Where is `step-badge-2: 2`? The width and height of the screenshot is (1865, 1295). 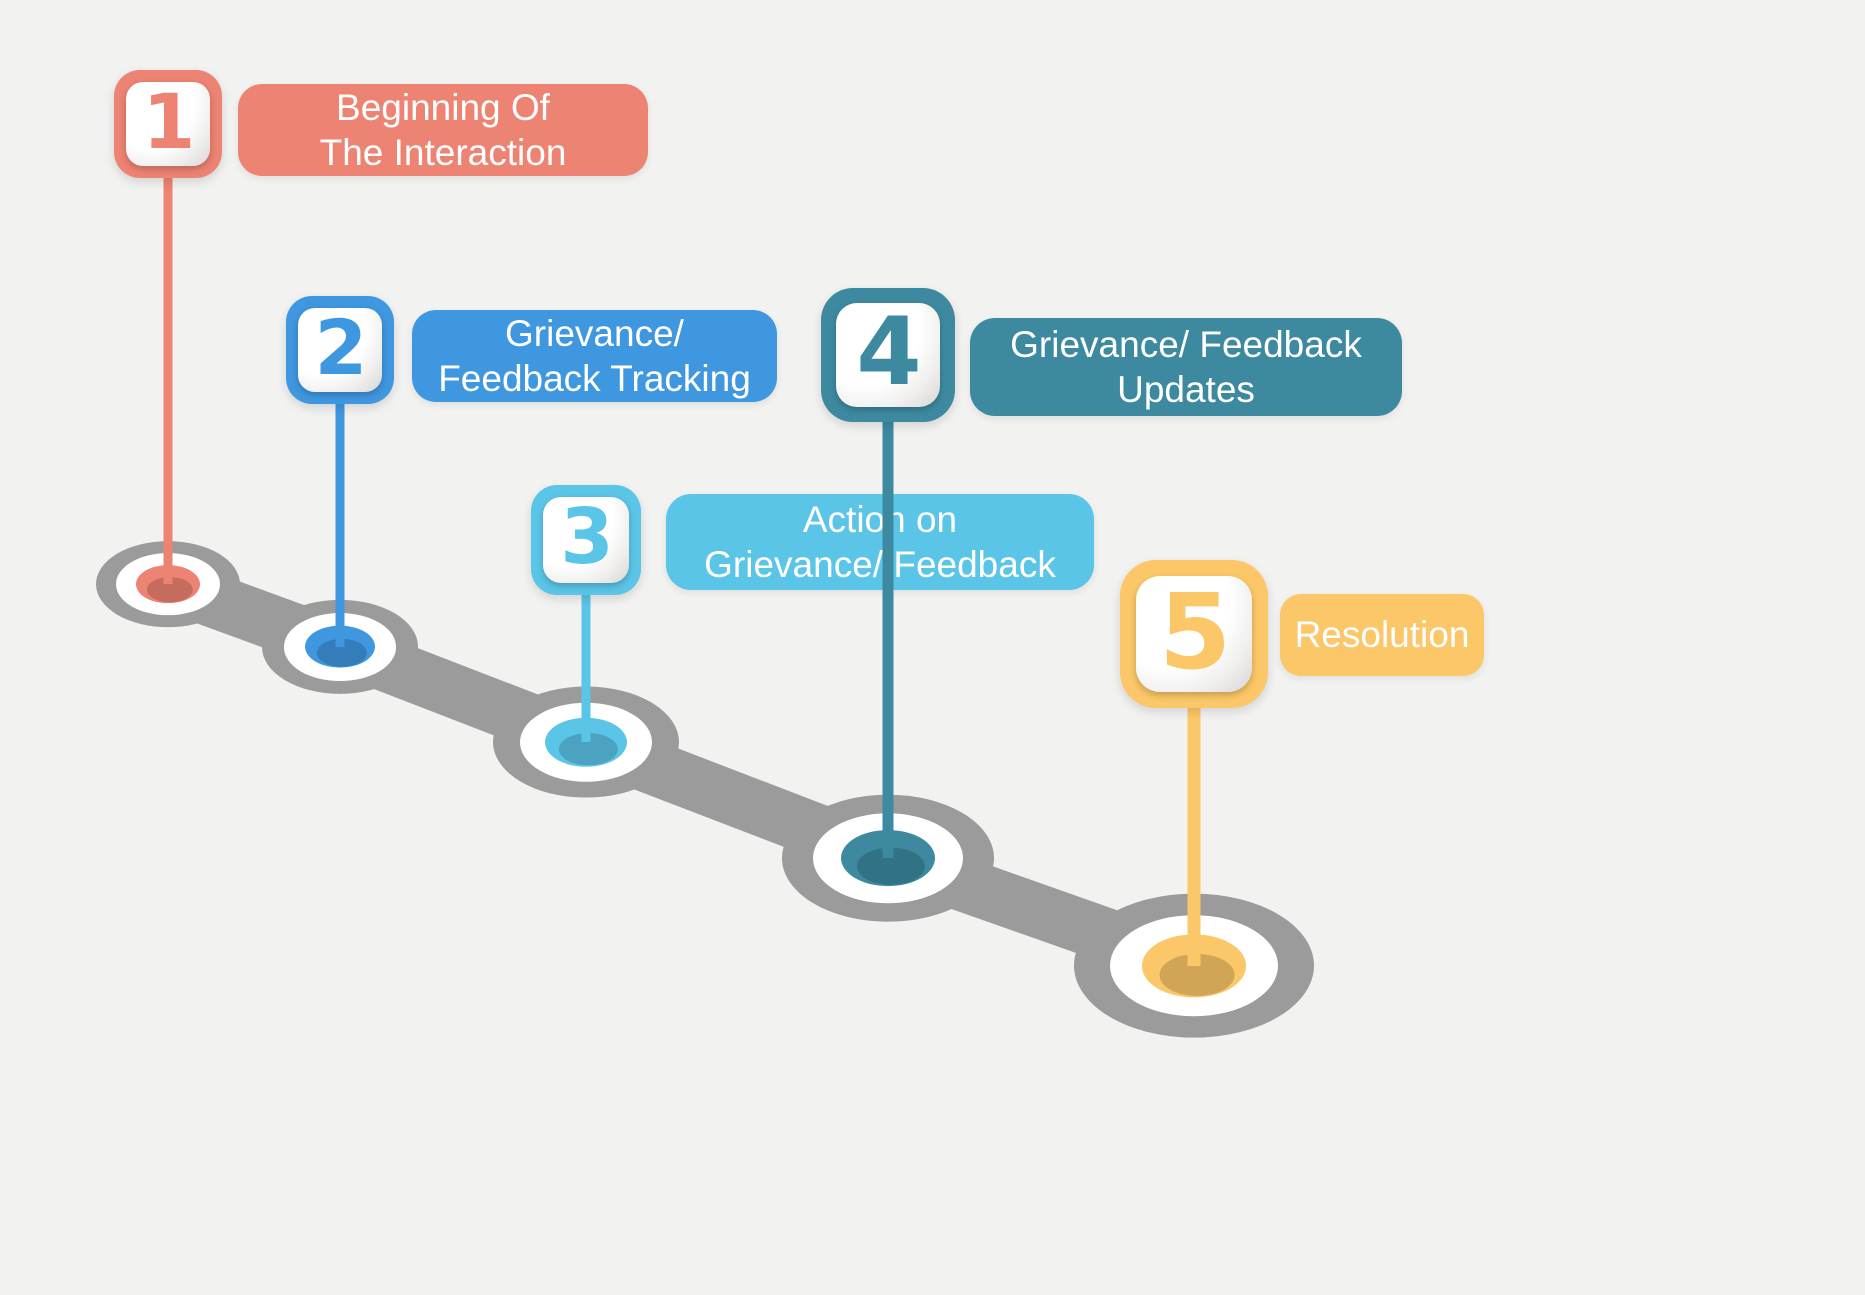
step-badge-2: 2 is located at coordinates (340, 350).